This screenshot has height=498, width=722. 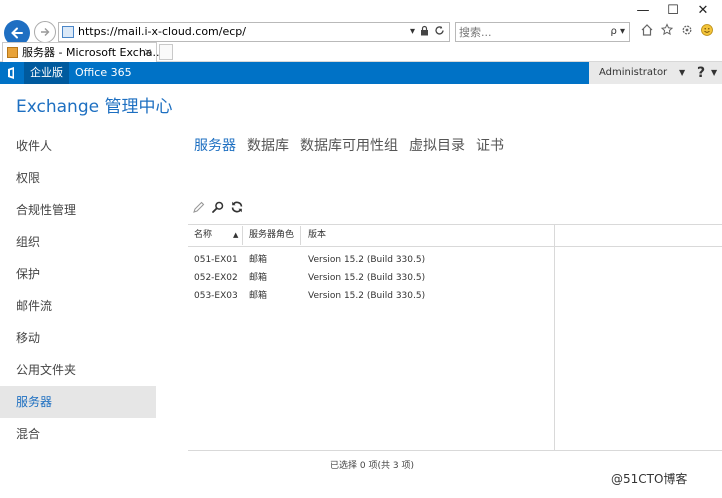 What do you see at coordinates (78, 370) in the screenshot?
I see `sidebar-item-public-folders: 公用文件夹` at bounding box center [78, 370].